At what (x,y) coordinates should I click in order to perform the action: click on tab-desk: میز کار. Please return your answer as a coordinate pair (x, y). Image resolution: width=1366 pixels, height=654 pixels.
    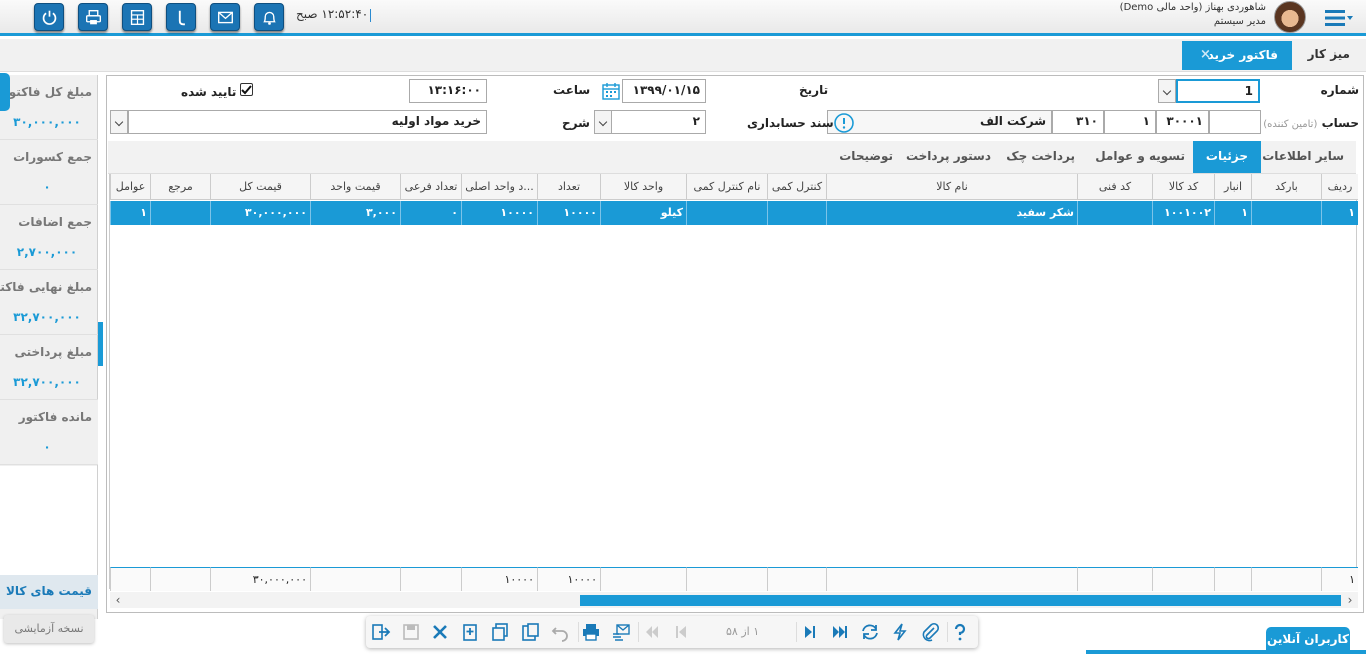
    Looking at the image, I should click on (1329, 54).